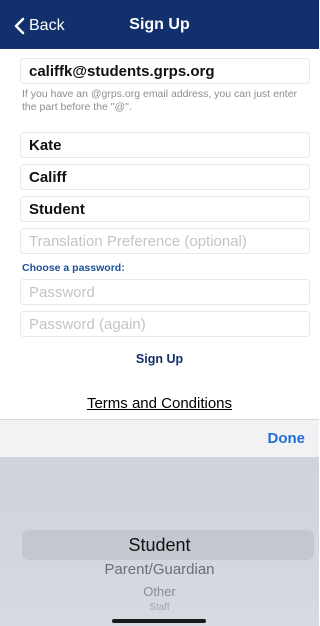 This screenshot has height=626, width=320. Describe the element at coordinates (159, 359) in the screenshot. I see `sign-up-button: Sign Up` at that location.